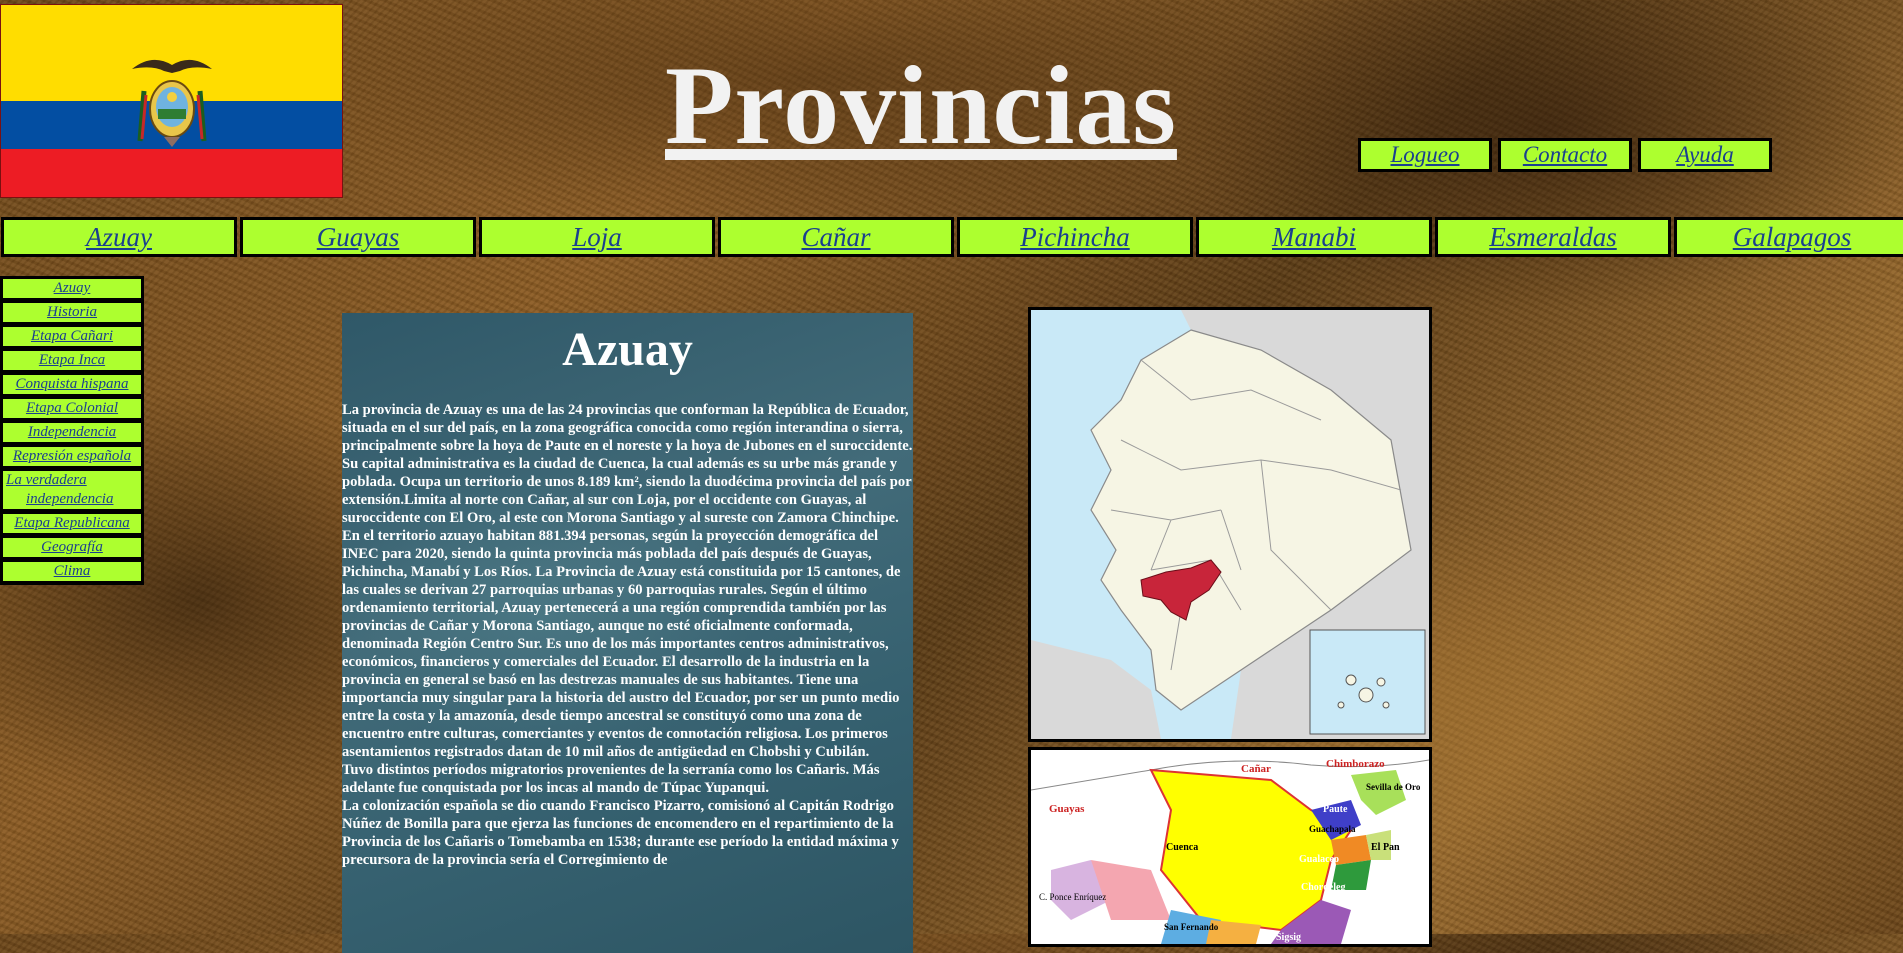 The width and height of the screenshot is (1903, 953). Describe the element at coordinates (1319, 859) in the screenshot. I see `map-label-gualaceo: Gualaceo` at that location.